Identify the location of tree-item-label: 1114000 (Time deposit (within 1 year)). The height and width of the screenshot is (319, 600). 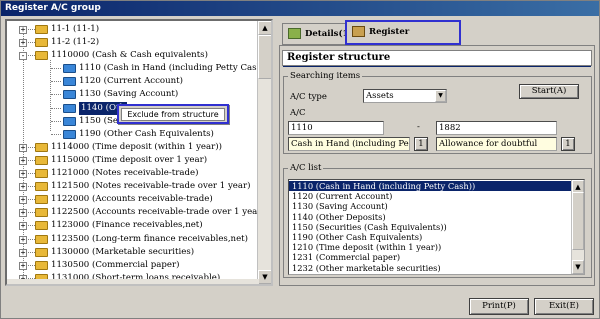
(136, 146).